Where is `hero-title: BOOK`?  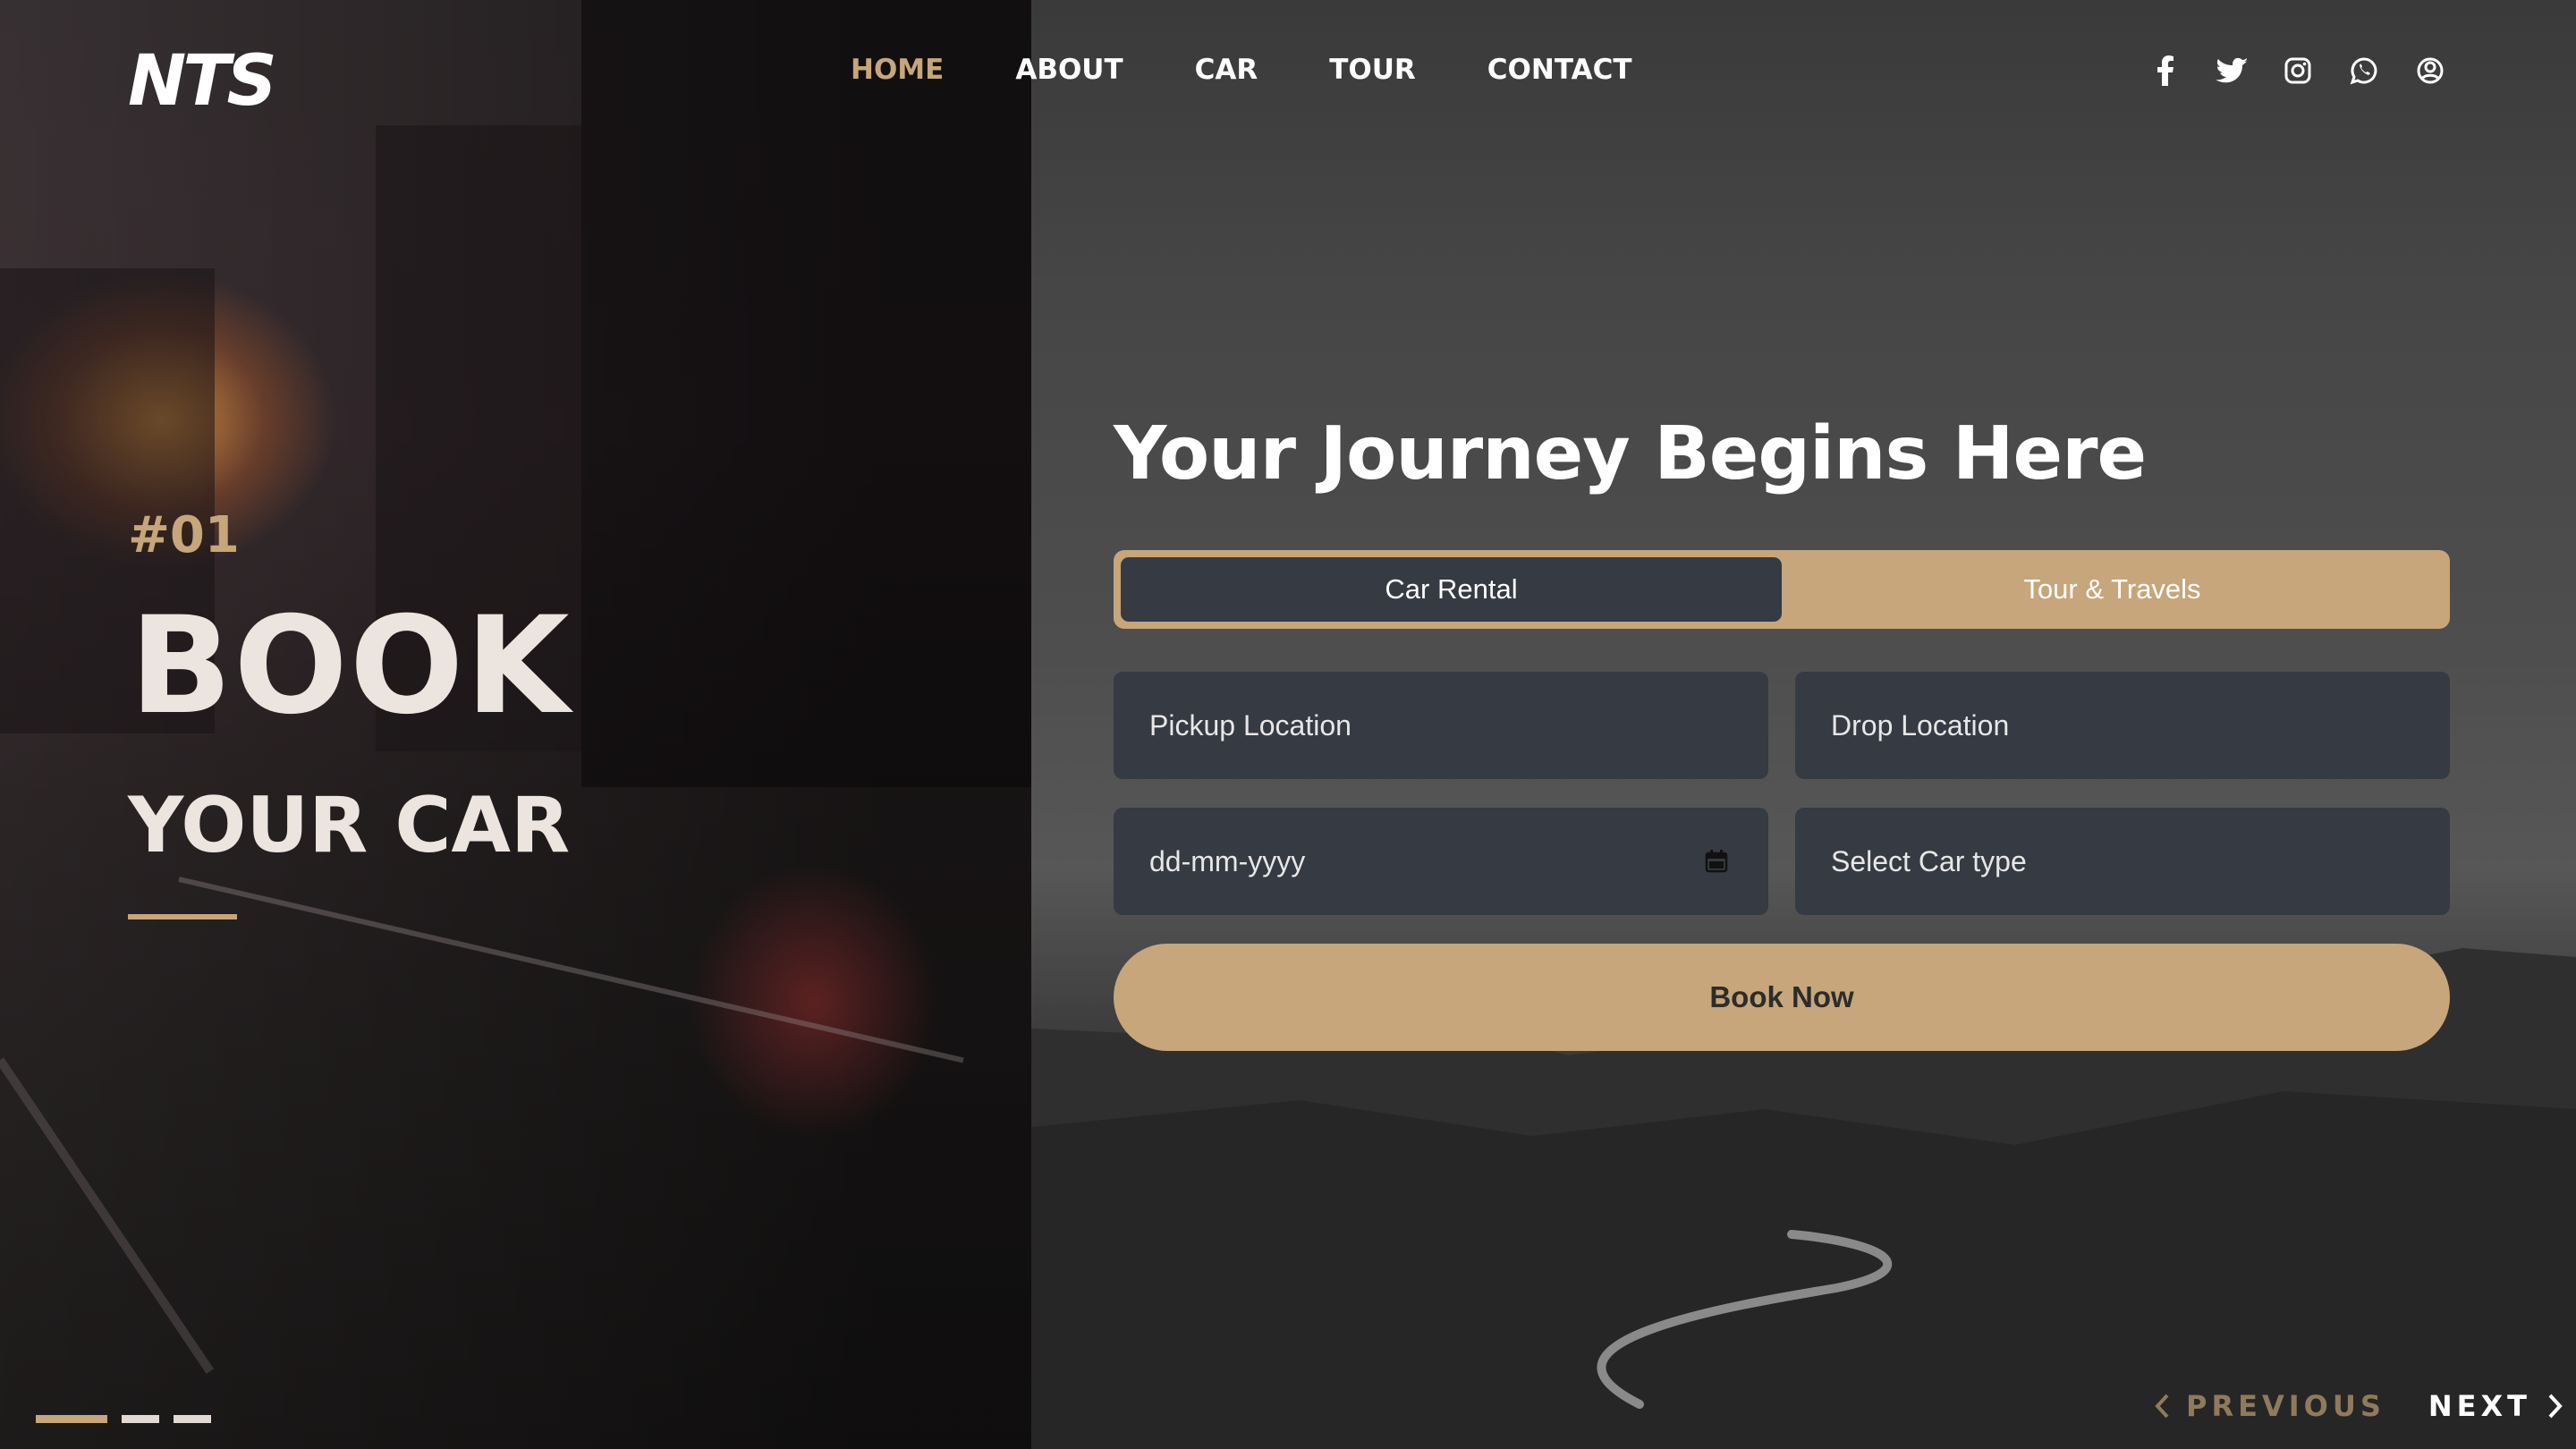
hero-title: BOOK is located at coordinates (351, 666).